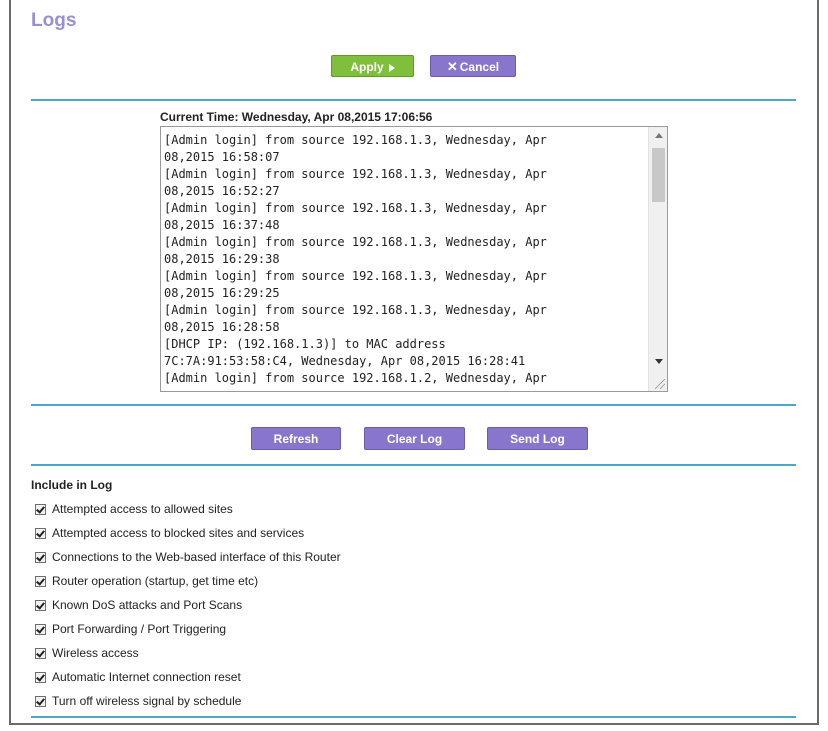 Image resolution: width=828 pixels, height=731 pixels. I want to click on option-dos-attacks: Known DoS attacks and Port Scans, so click(138, 605).